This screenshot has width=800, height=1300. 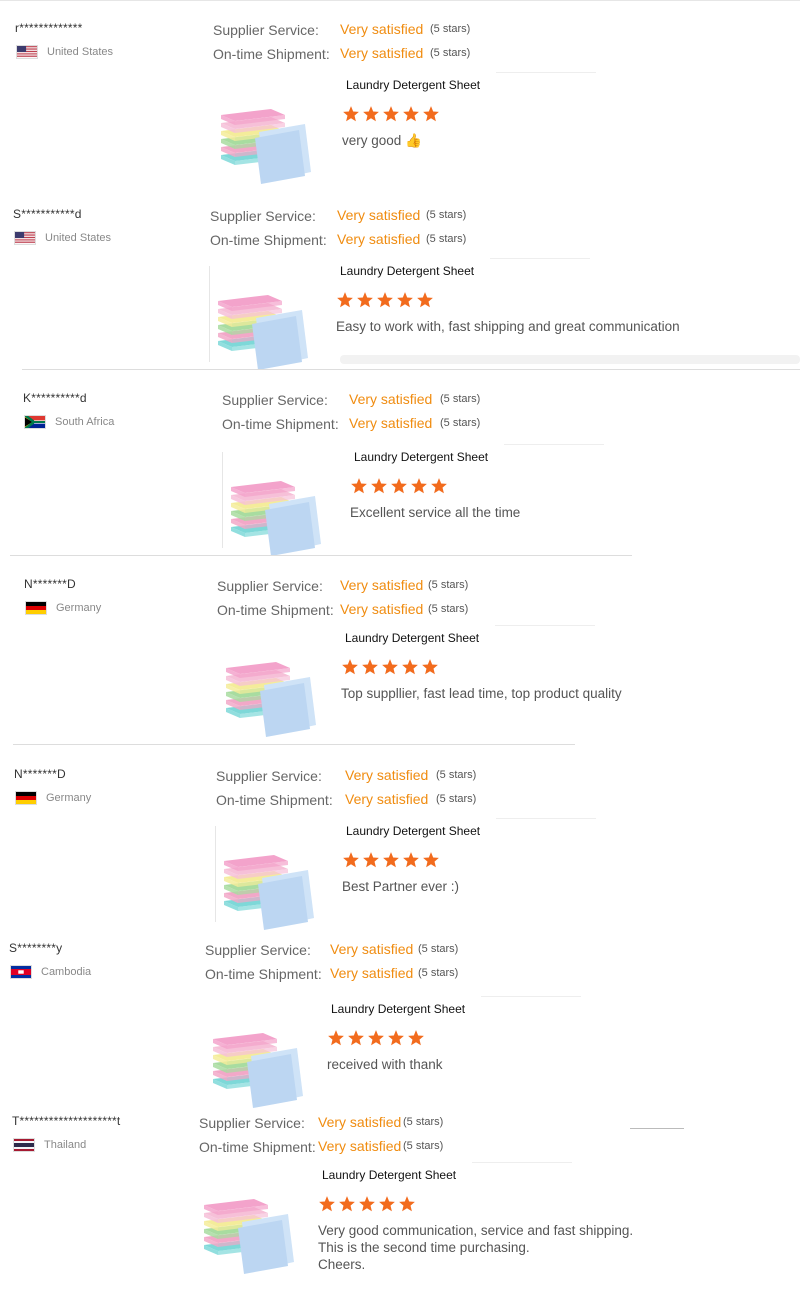 What do you see at coordinates (342, 1264) in the screenshot?
I see `review-comment: Cheers.` at bounding box center [342, 1264].